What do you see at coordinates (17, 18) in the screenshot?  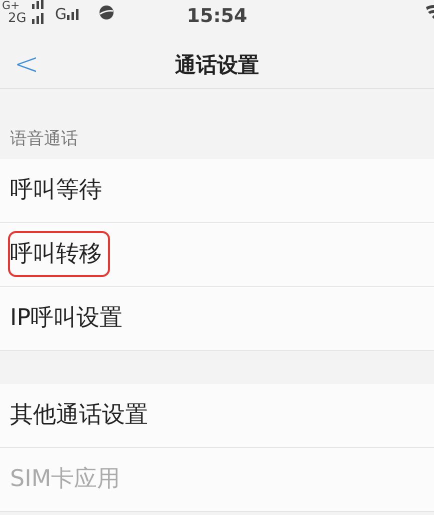 I see `network-label: 2G` at bounding box center [17, 18].